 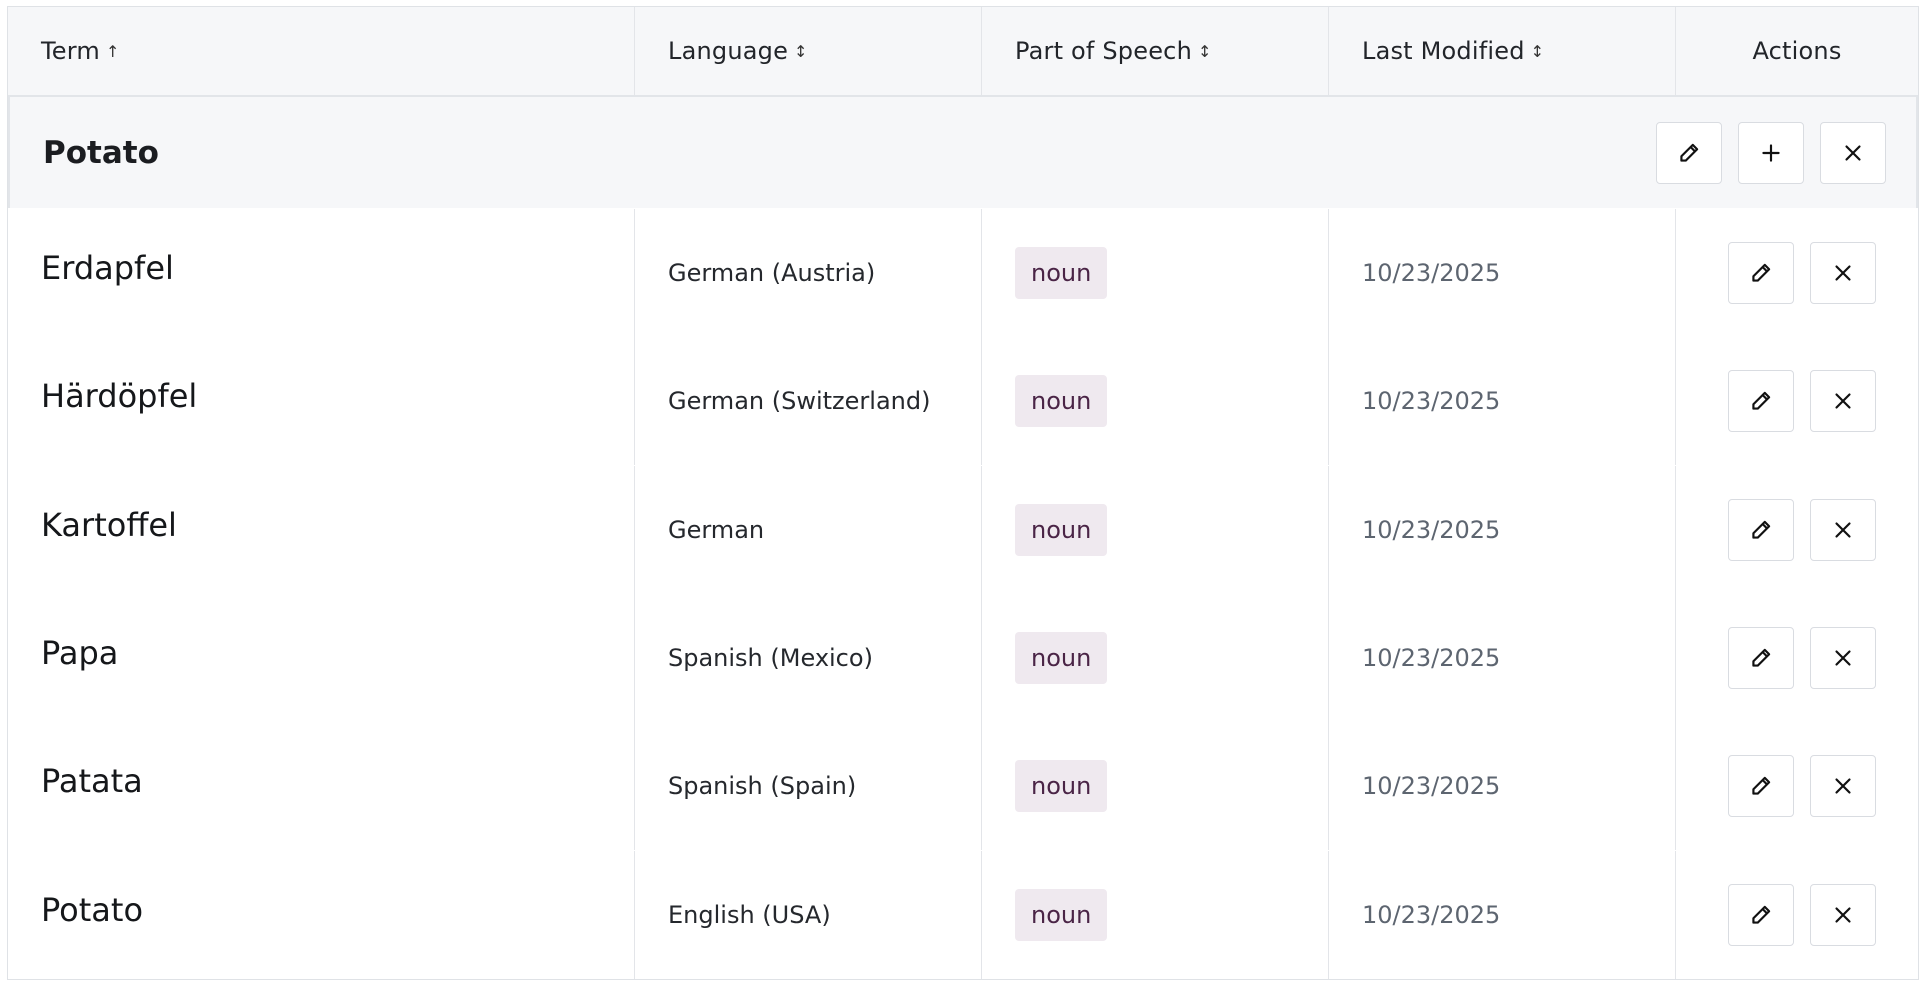 What do you see at coordinates (321, 786) in the screenshot?
I see `term-cell: Patata` at bounding box center [321, 786].